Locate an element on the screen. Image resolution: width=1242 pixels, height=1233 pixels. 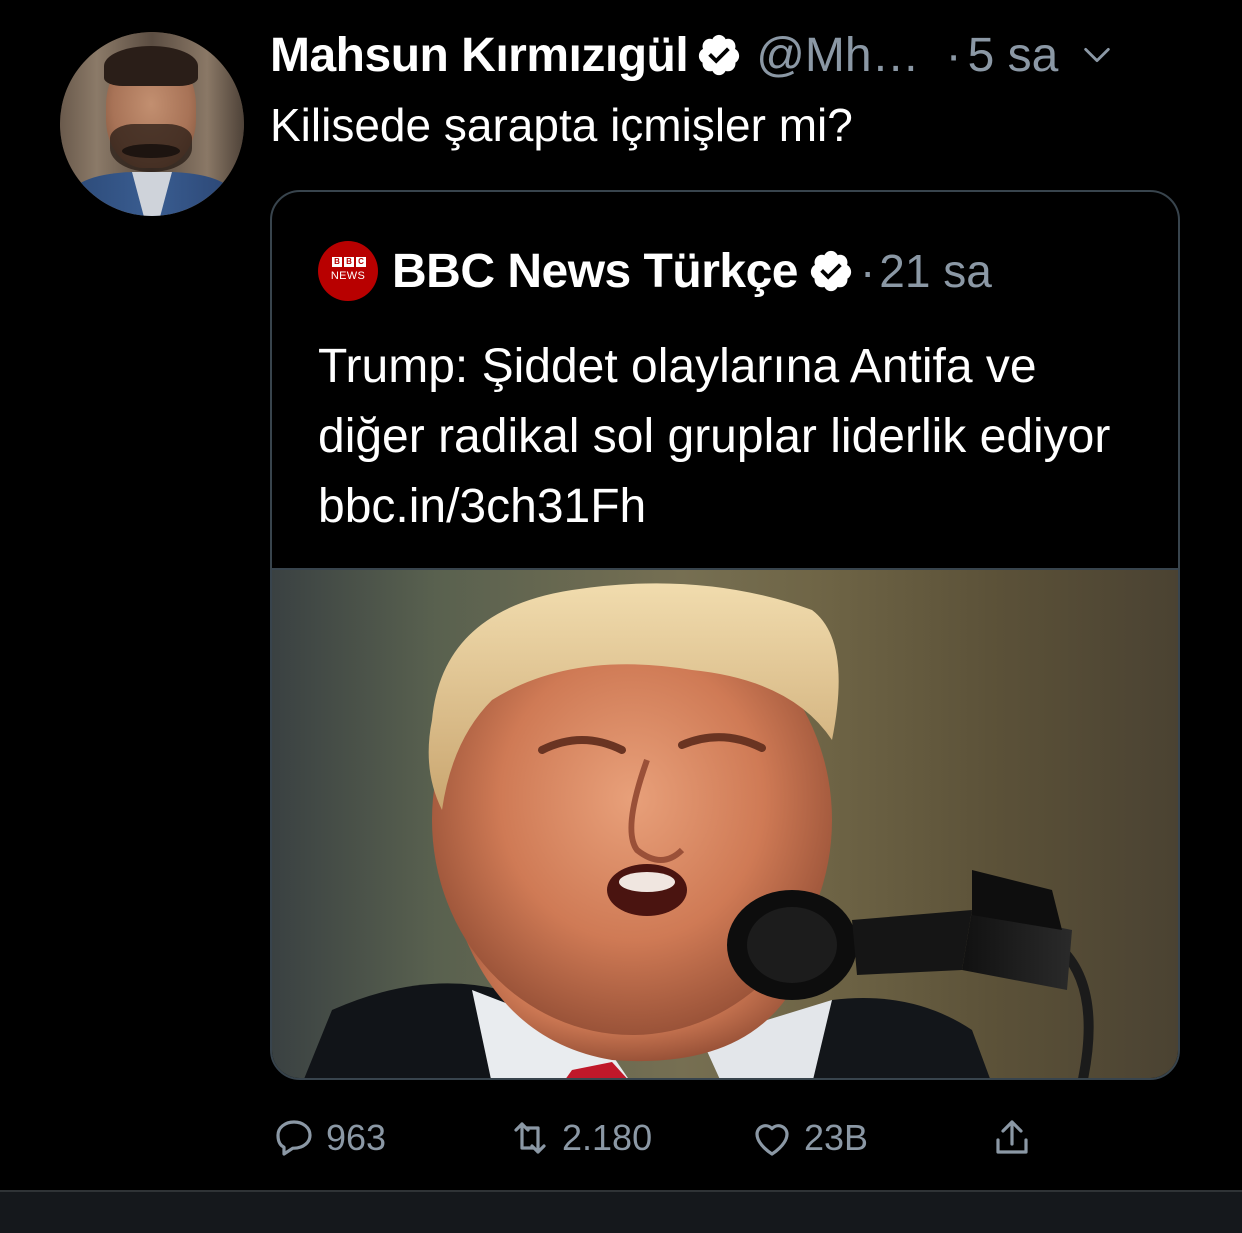
tweet-actions: 963 2.180 23B is located at coordinates (720, 1138).